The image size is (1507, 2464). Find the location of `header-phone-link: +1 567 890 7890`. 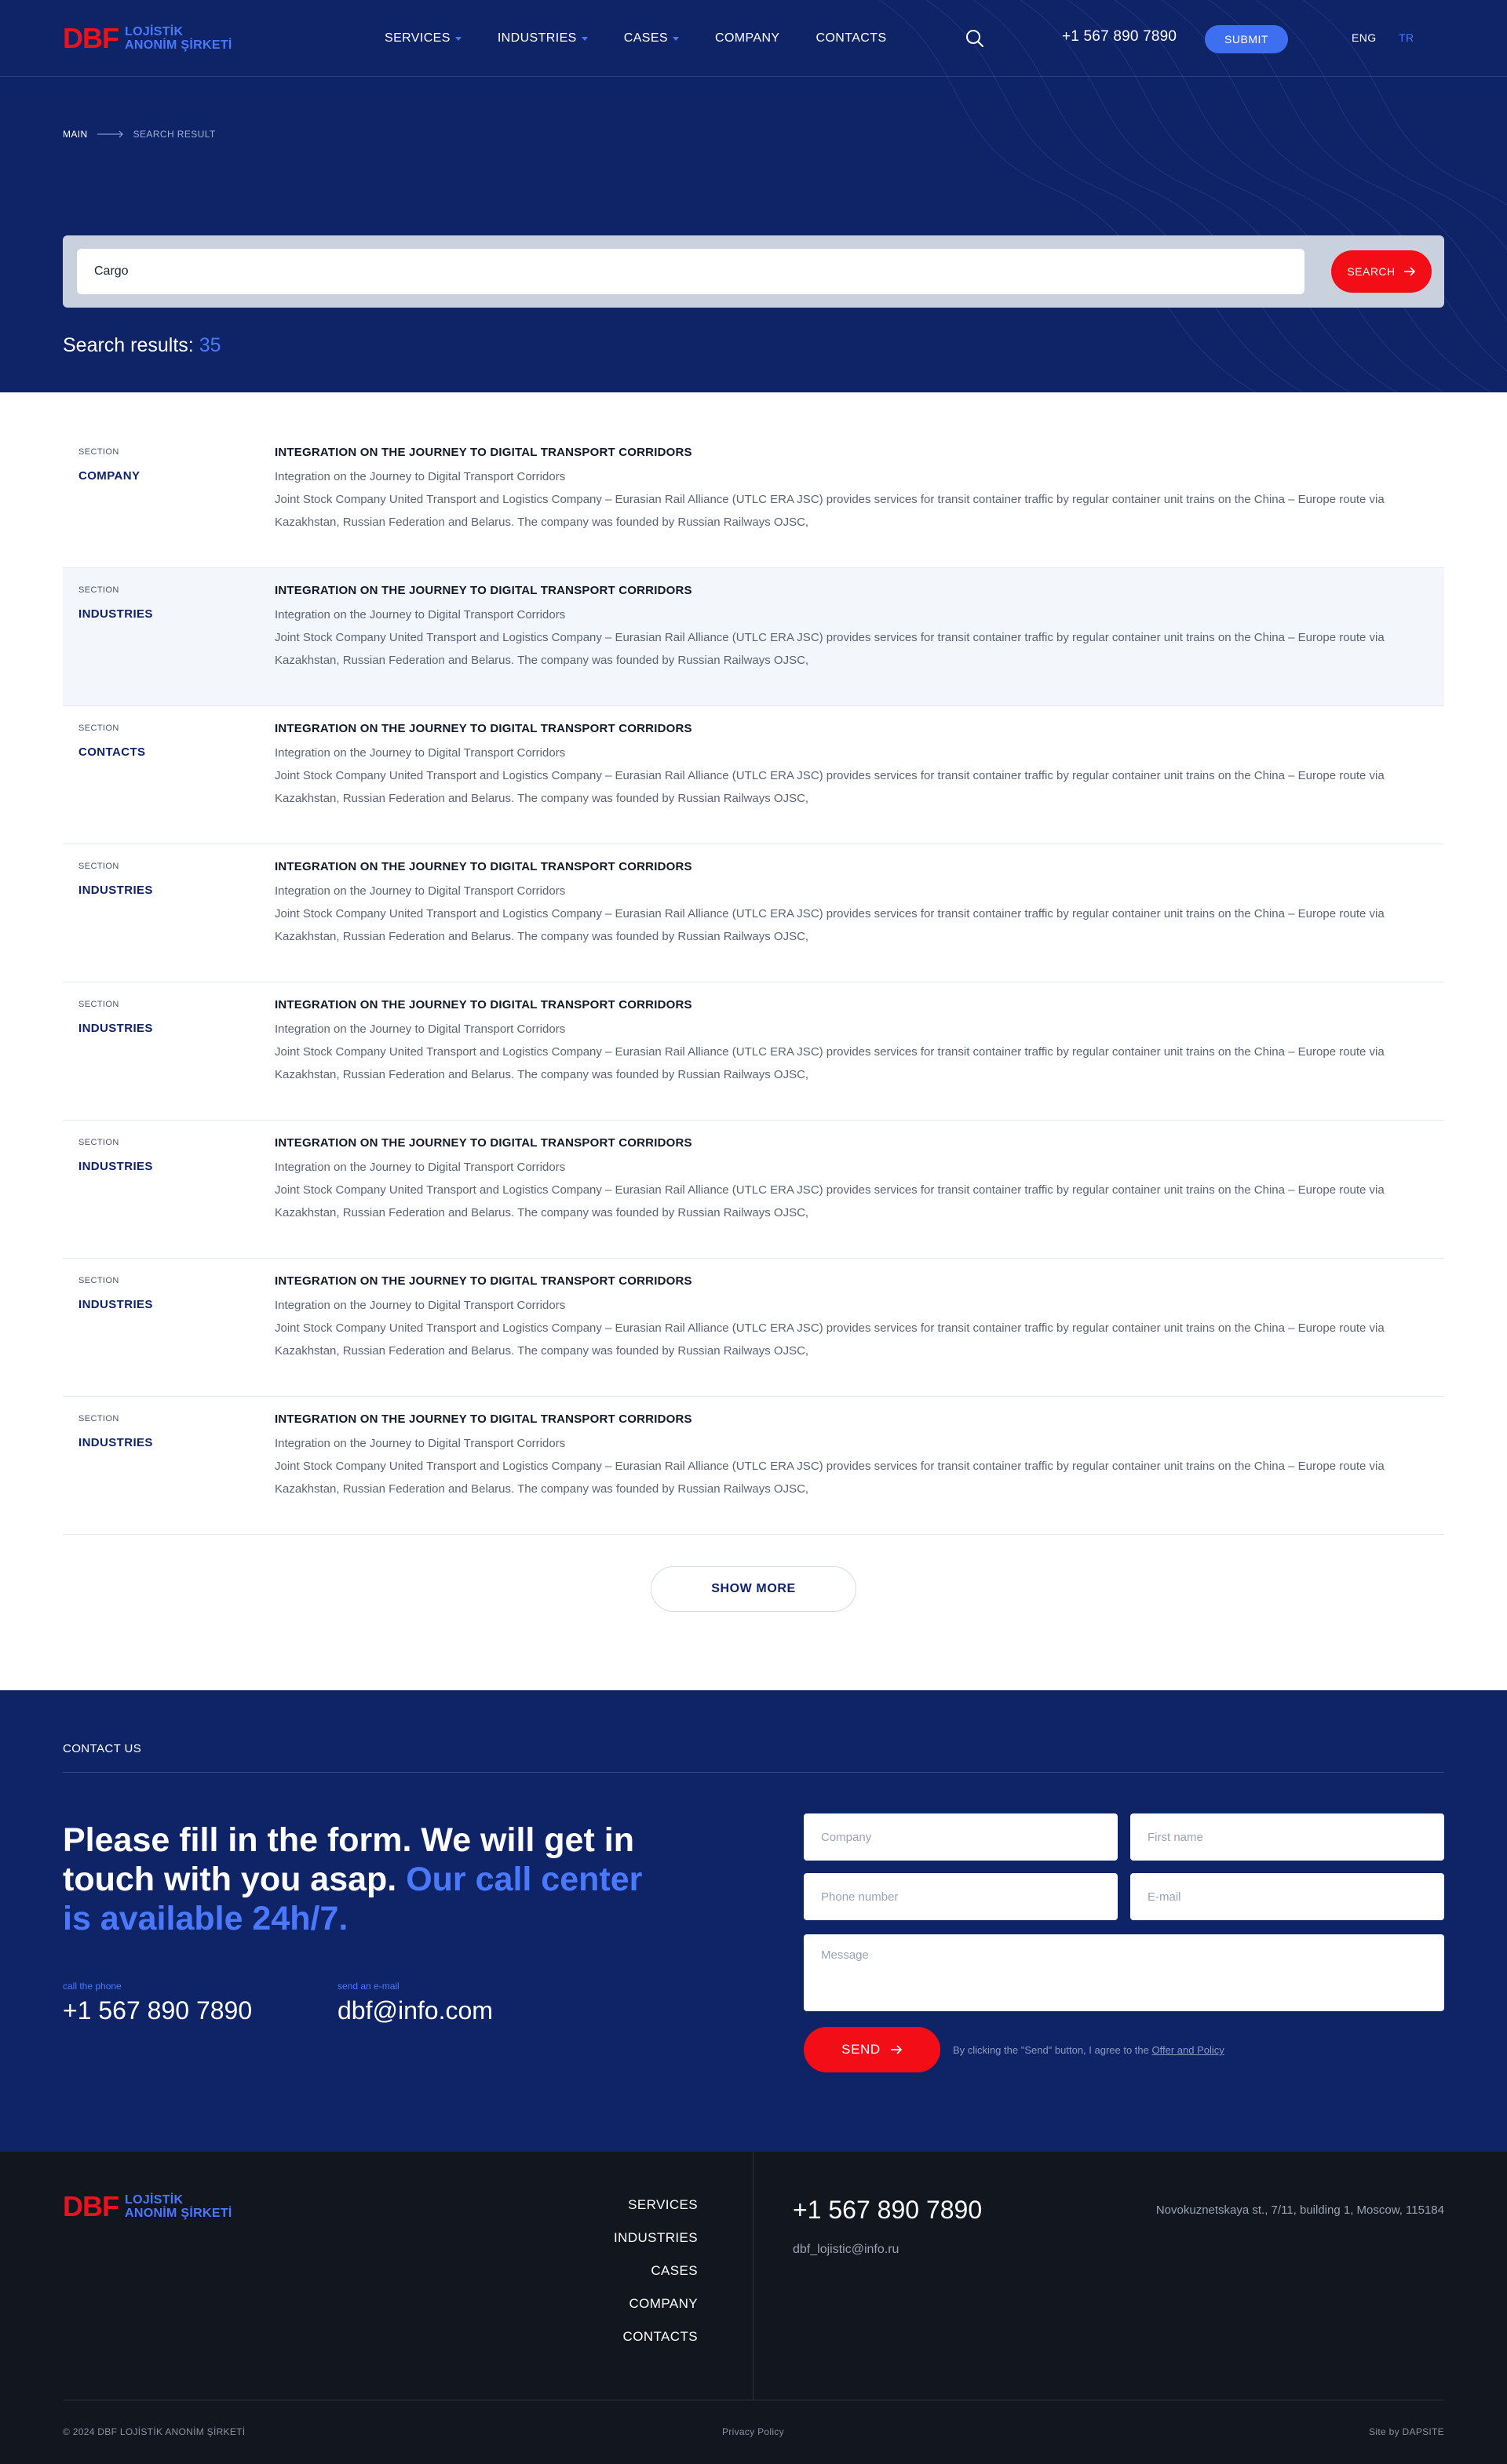

header-phone-link: +1 567 890 7890 is located at coordinates (1120, 37).